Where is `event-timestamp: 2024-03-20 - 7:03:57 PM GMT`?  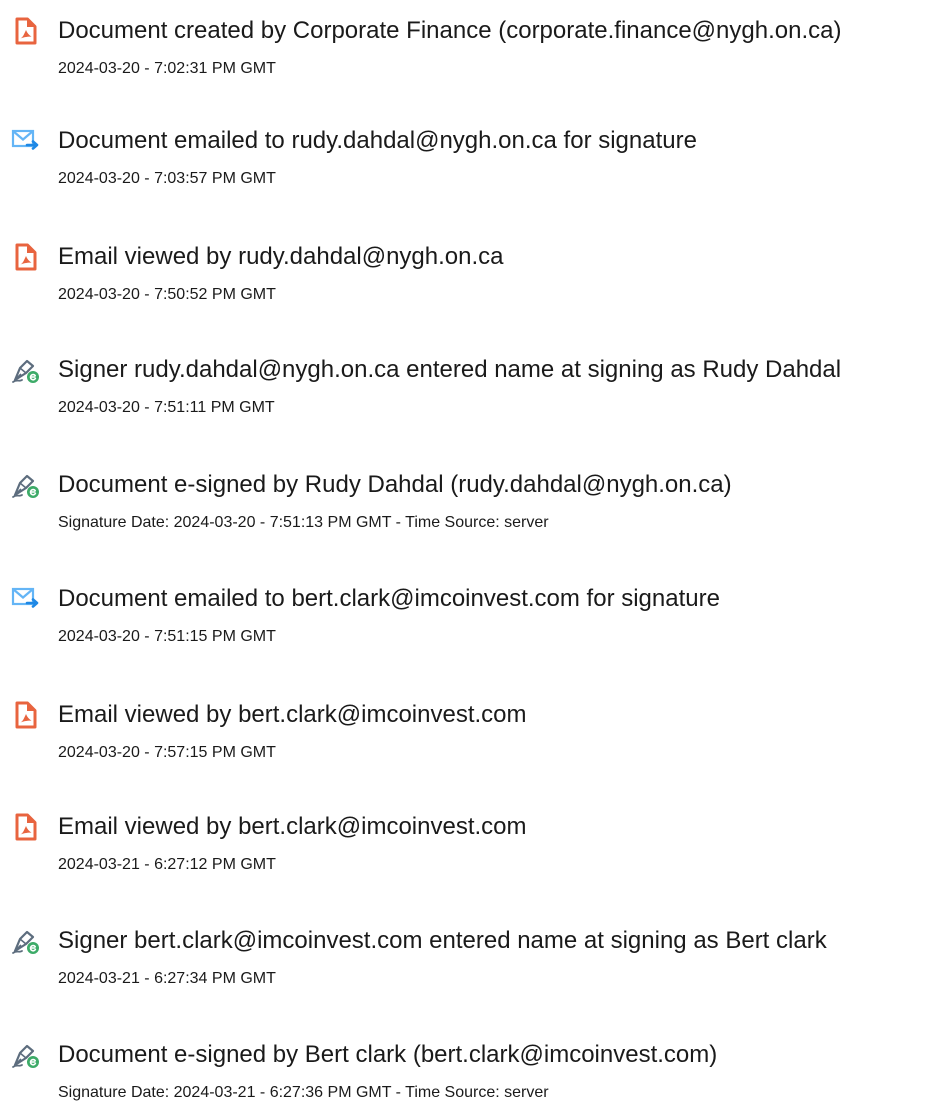
event-timestamp: 2024-03-20 - 7:03:57 PM GMT is located at coordinates (167, 178).